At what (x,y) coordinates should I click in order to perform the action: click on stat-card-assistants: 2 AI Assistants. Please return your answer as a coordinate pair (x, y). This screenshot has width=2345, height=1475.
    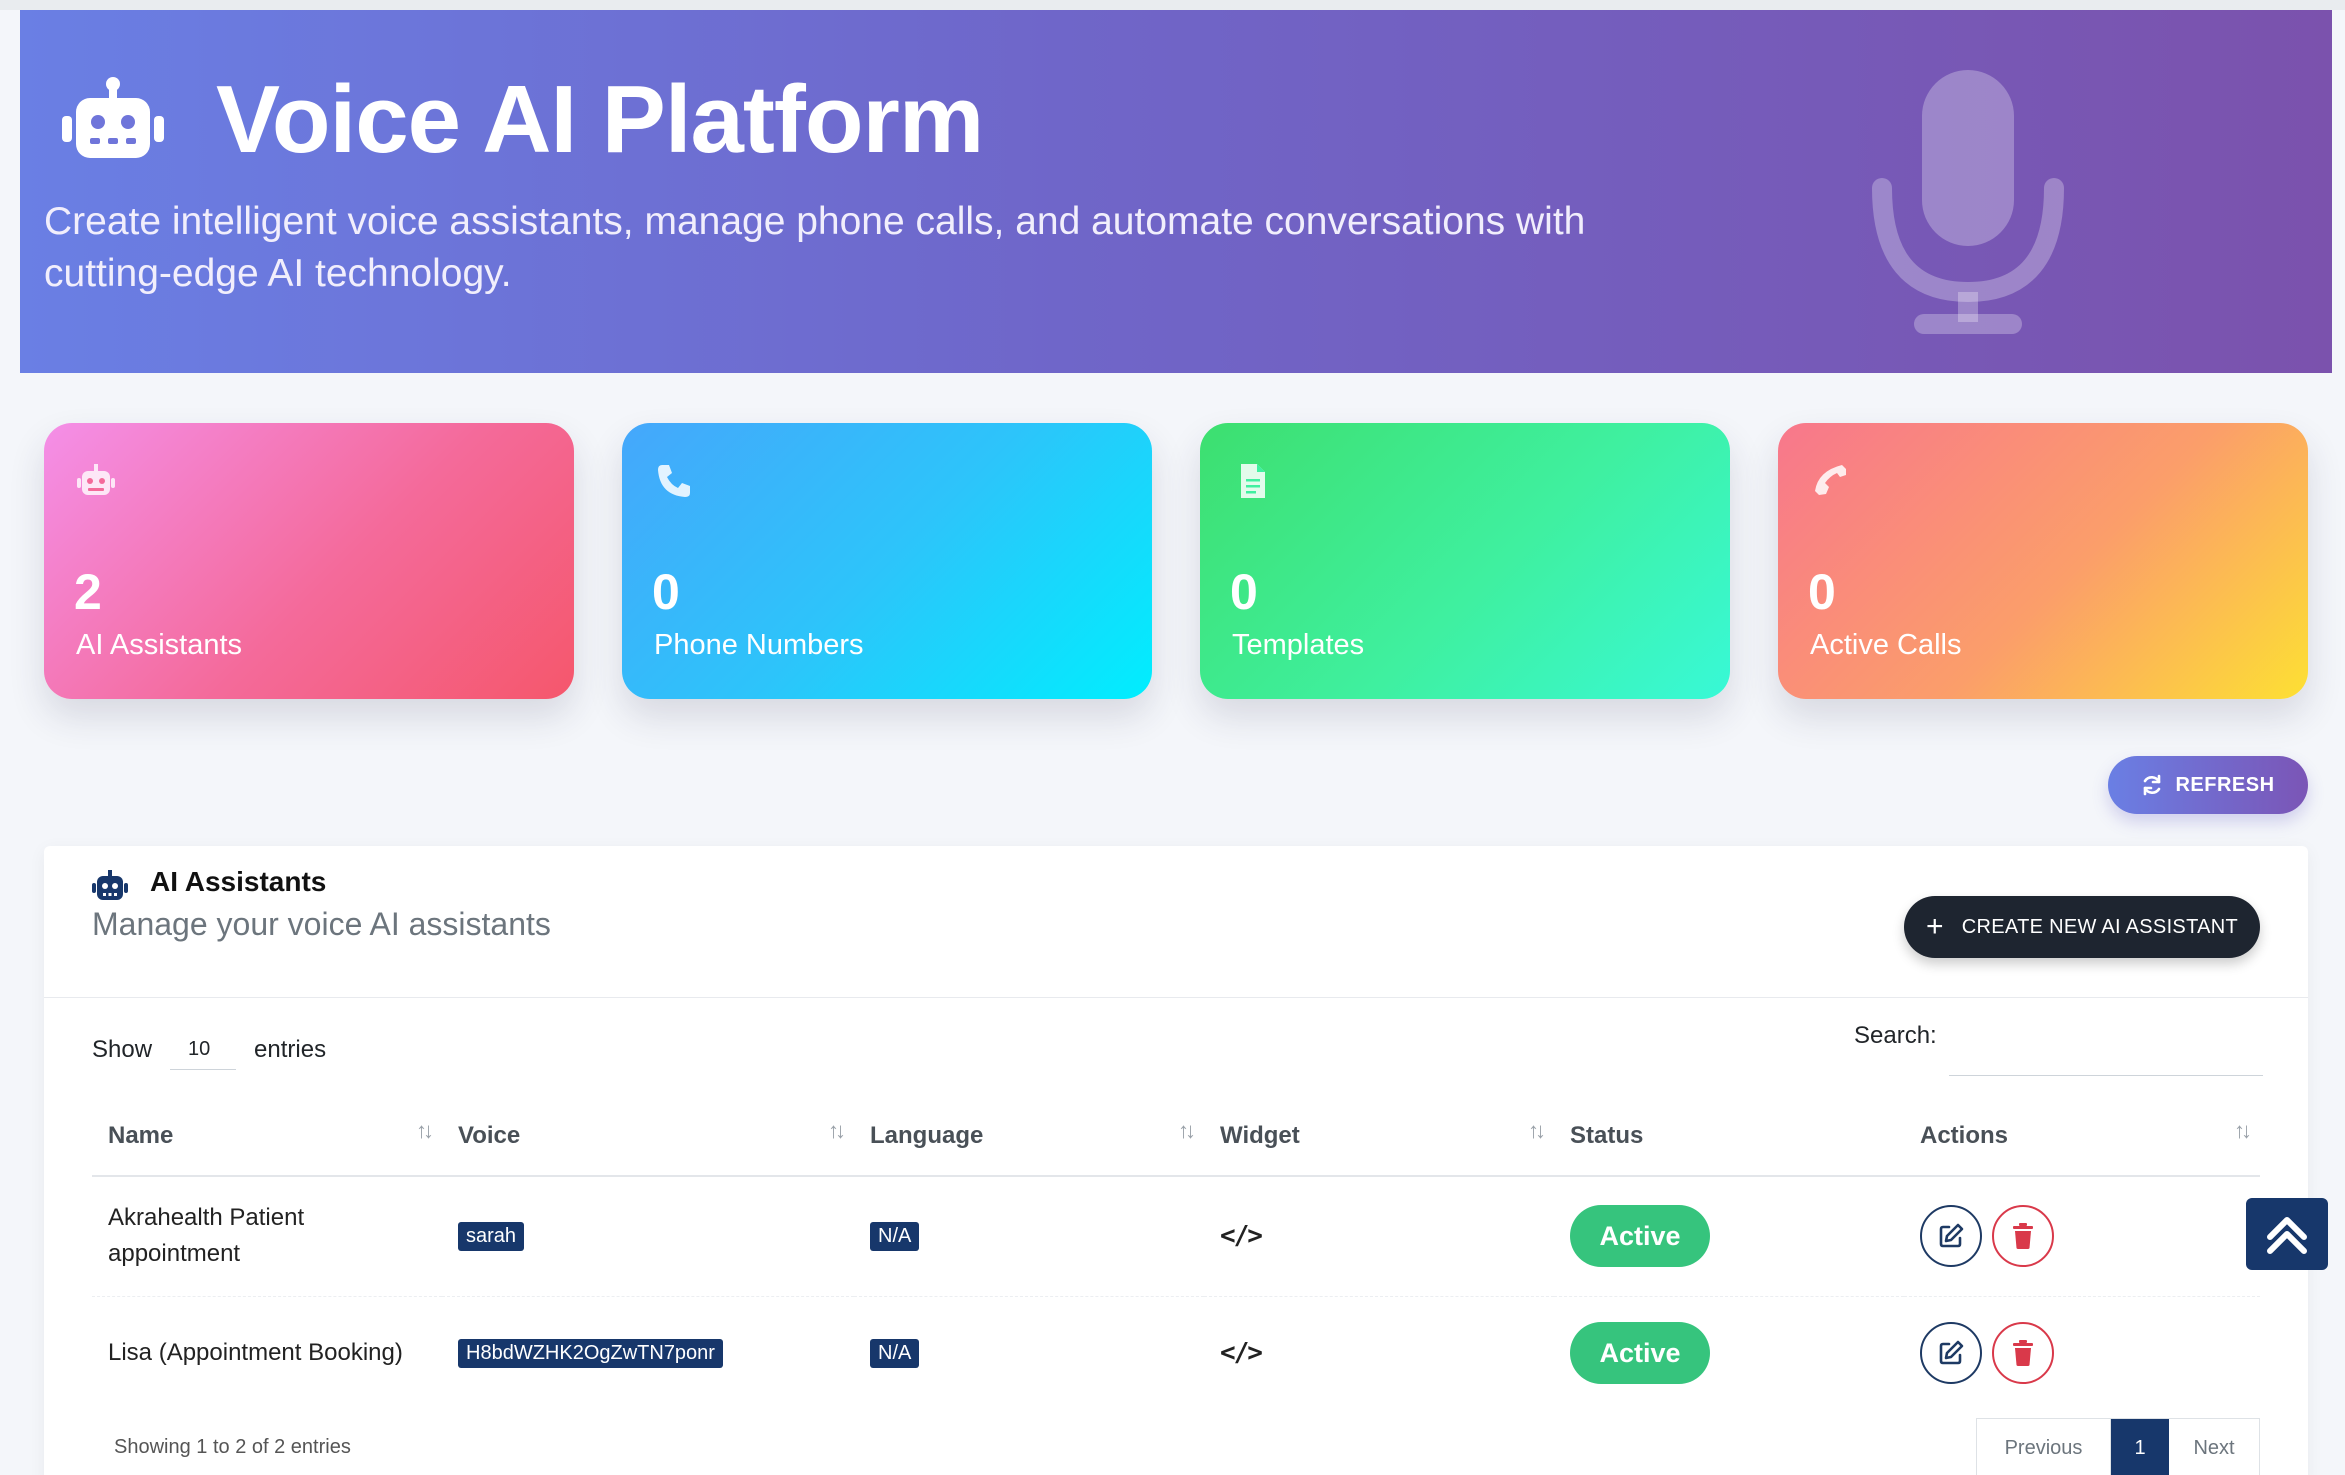
    Looking at the image, I should click on (309, 561).